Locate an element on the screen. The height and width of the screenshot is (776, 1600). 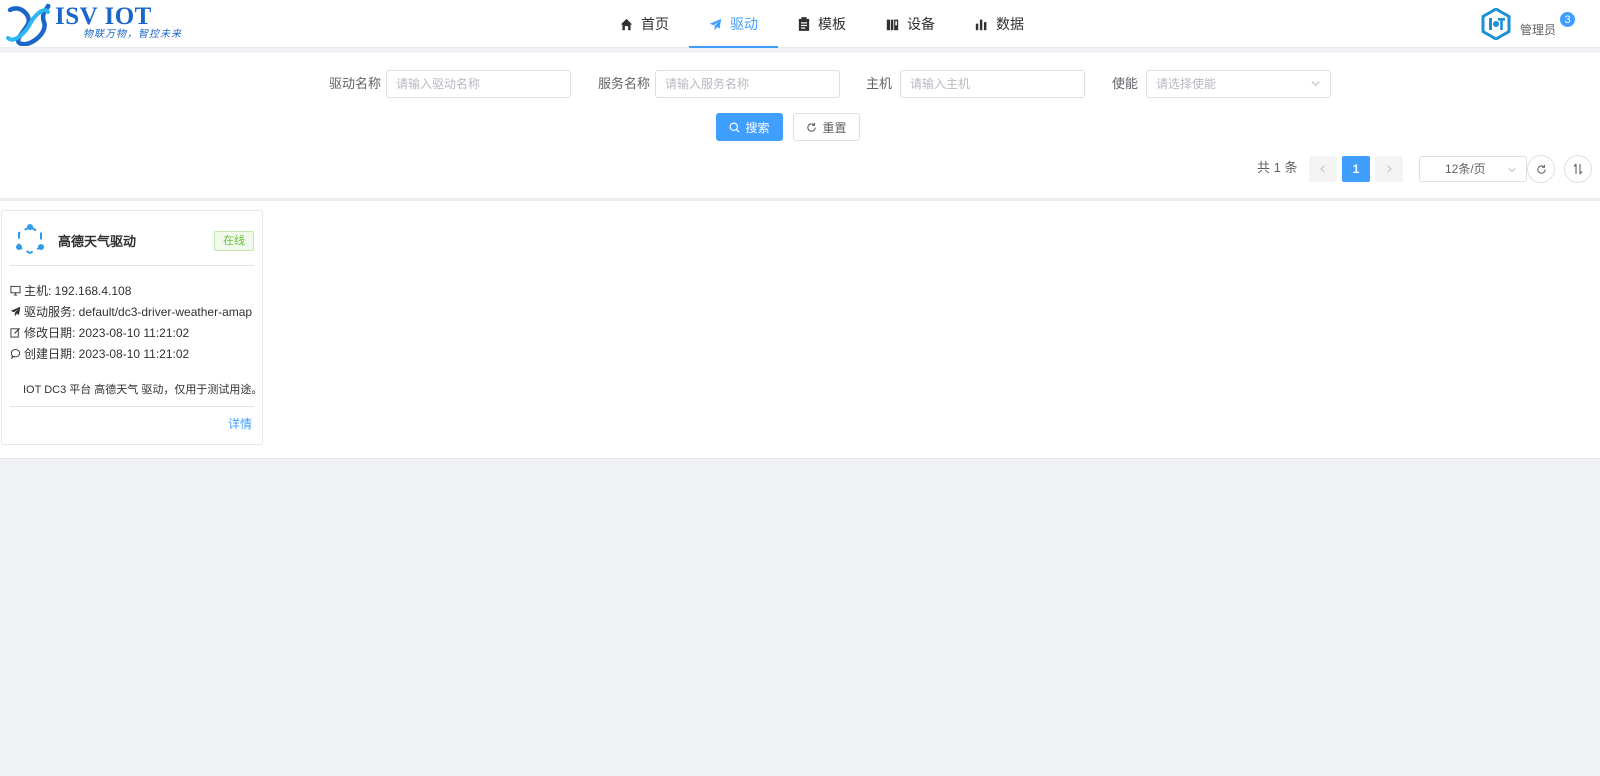
nav-item-data: 数据 is located at coordinates (999, 24).